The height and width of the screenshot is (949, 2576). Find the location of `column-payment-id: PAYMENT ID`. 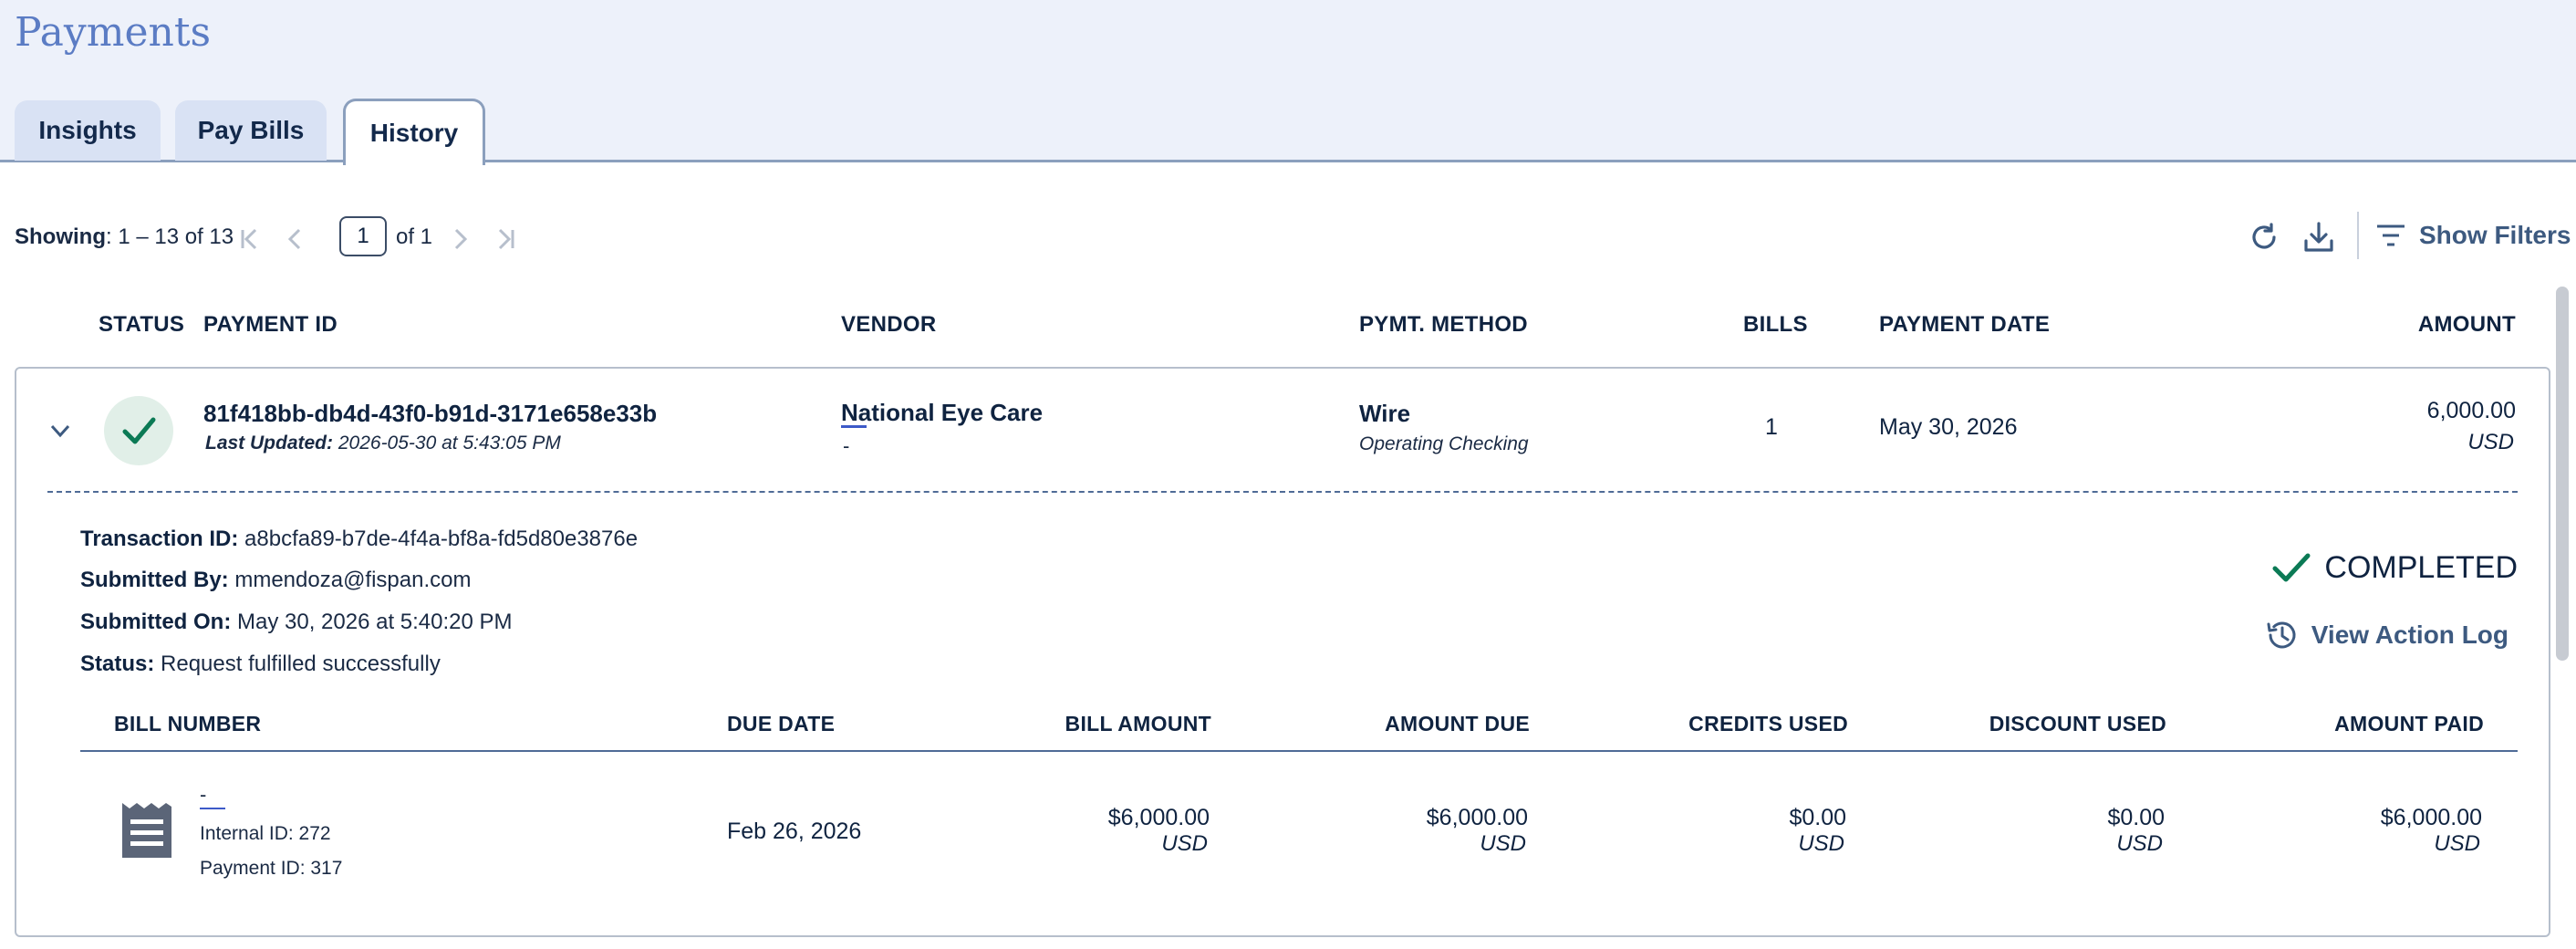

column-payment-id: PAYMENT ID is located at coordinates (270, 324).